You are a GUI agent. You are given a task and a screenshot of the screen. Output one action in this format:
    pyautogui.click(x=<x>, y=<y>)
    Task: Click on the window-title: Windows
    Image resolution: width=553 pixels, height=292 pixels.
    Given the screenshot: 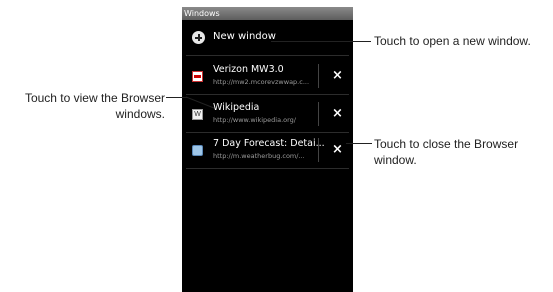 What is the action you would take?
    pyautogui.click(x=267, y=13)
    